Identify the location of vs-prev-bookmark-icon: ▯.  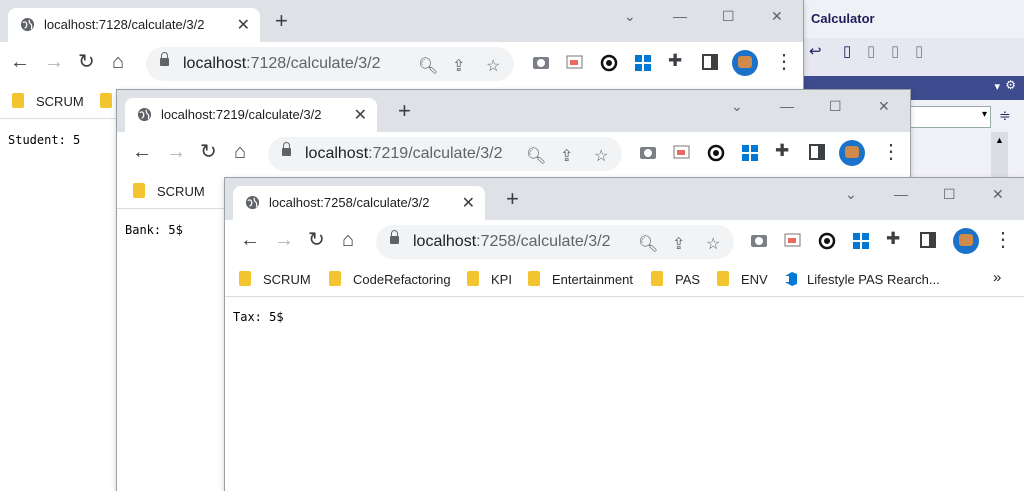
(871, 51).